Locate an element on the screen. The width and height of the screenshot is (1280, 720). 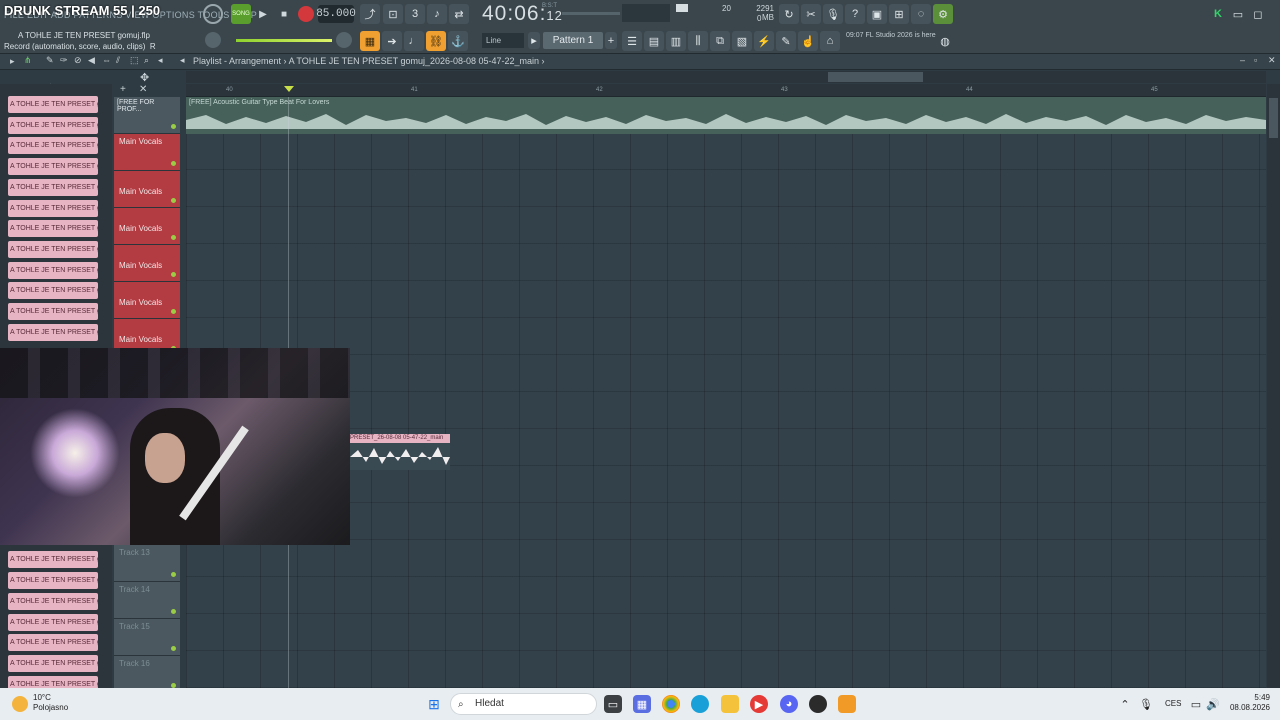
track-header-empty: Track 14 is located at coordinates (147, 600).